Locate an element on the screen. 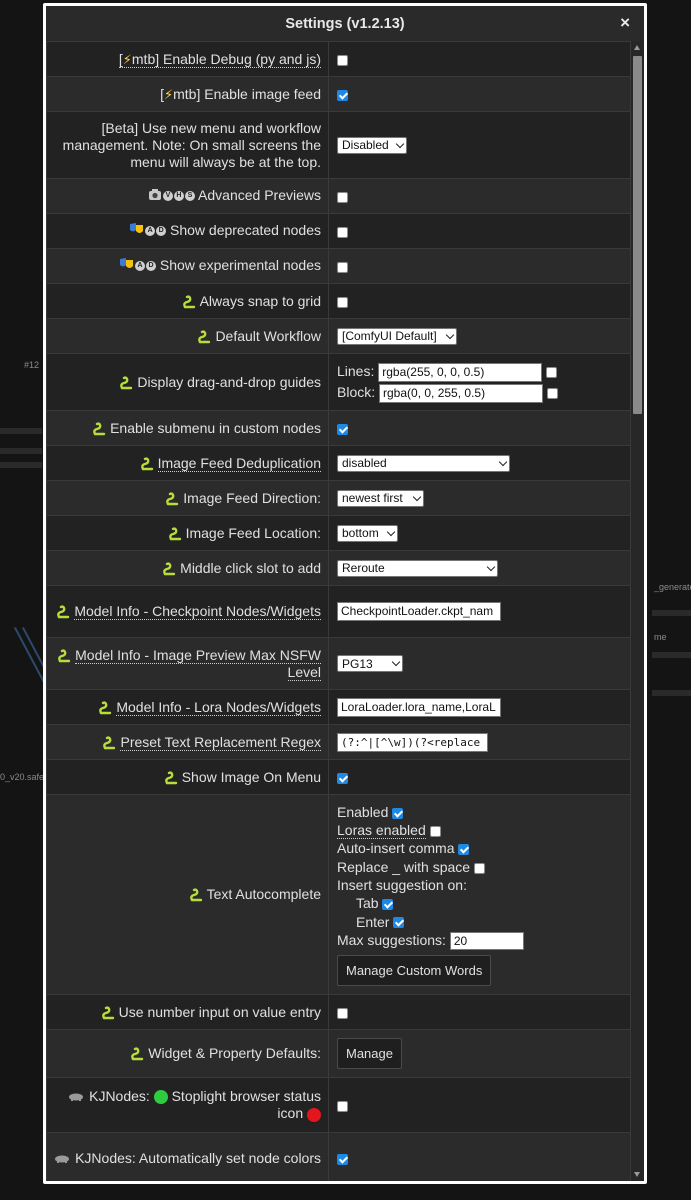 The width and height of the screenshot is (691, 1200). nsfw-level-select: PG13 is located at coordinates (370, 664).